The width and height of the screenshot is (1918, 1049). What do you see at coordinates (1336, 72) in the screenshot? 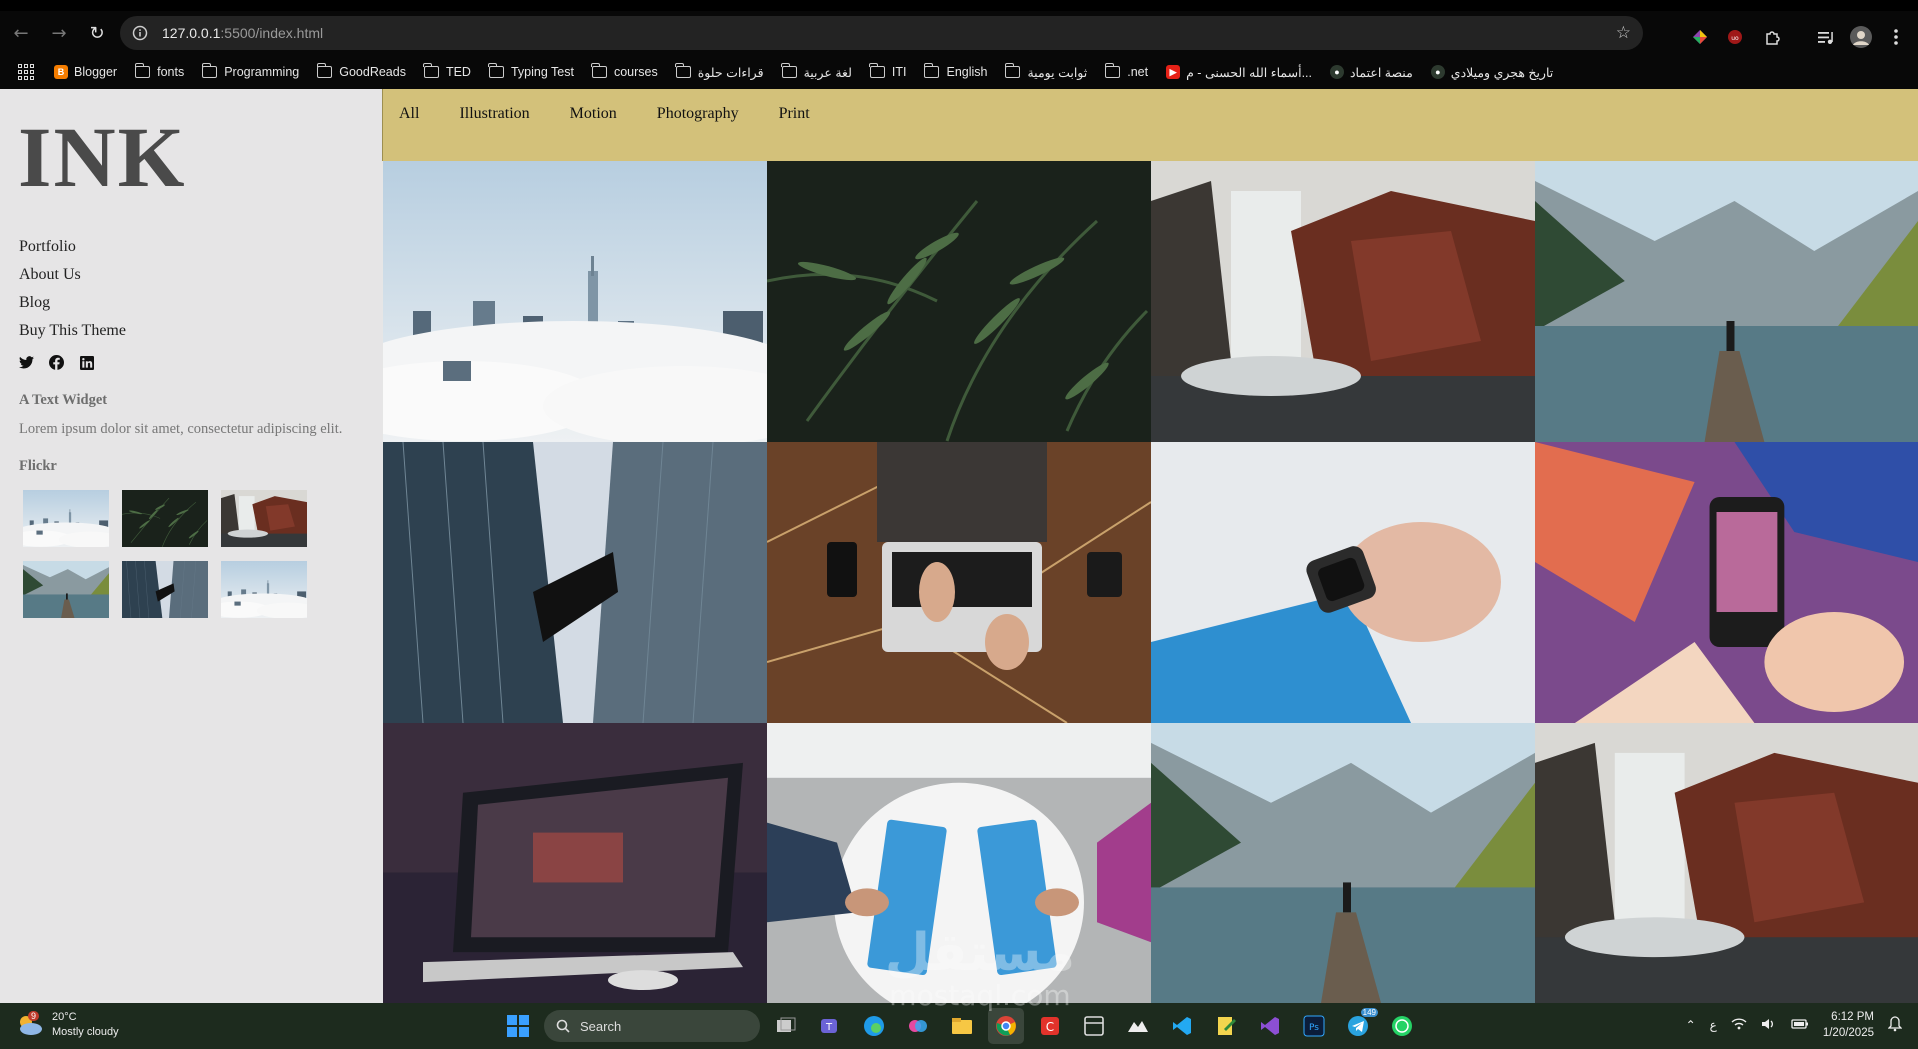
I see `site-icon: ●` at bounding box center [1336, 72].